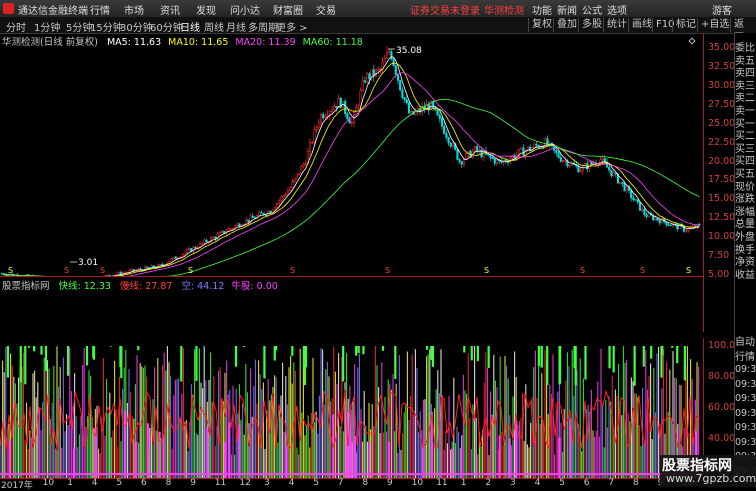  What do you see at coordinates (722, 9) in the screenshot?
I see `guest-label: 游客` at bounding box center [722, 9].